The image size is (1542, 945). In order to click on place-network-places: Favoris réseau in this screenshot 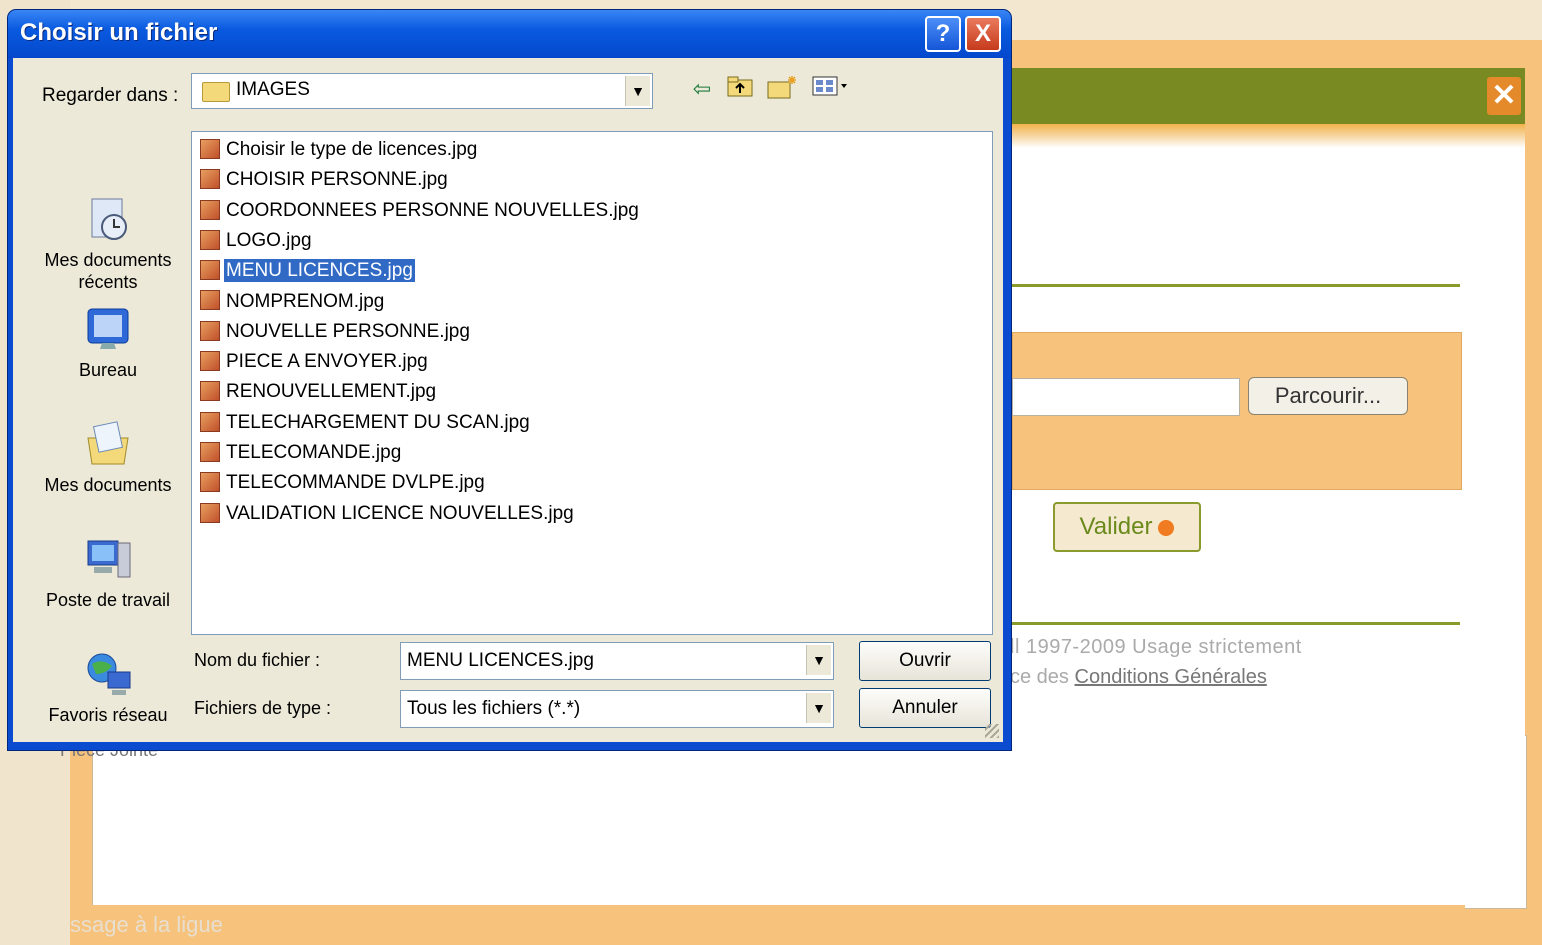, I will do `click(108, 687)`.